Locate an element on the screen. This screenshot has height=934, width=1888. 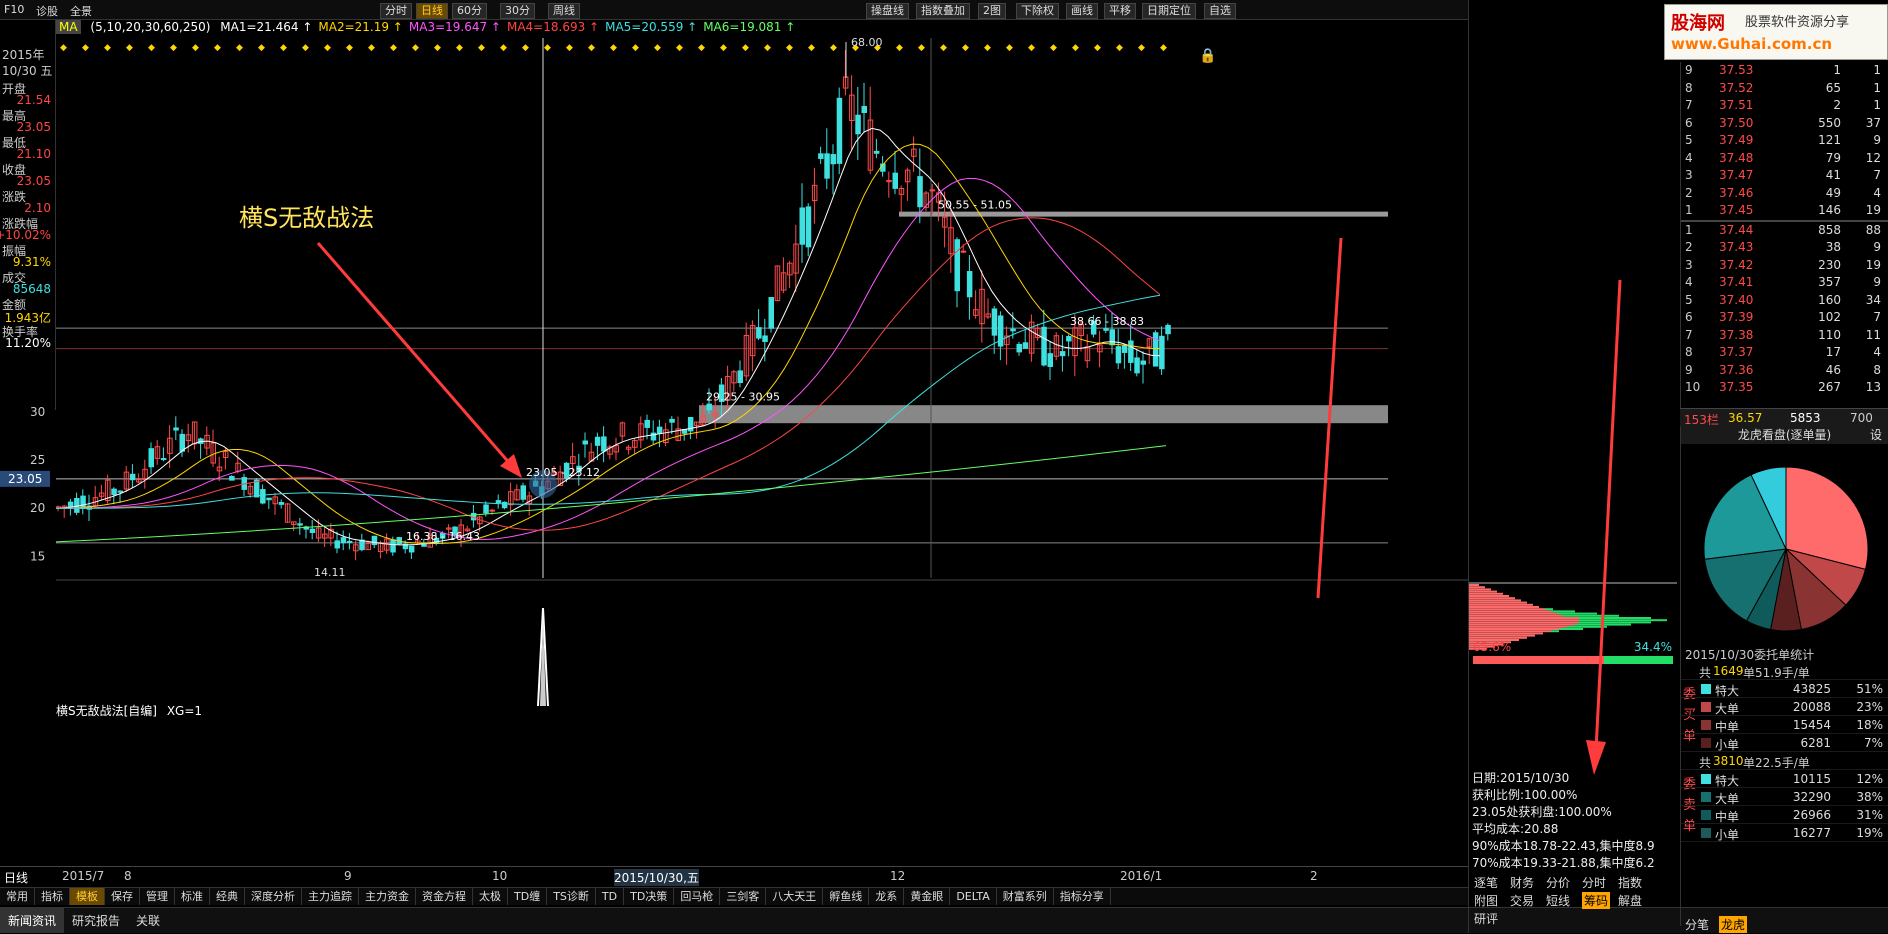
indicator-tab-9: 主力资金 is located at coordinates (387, 896).